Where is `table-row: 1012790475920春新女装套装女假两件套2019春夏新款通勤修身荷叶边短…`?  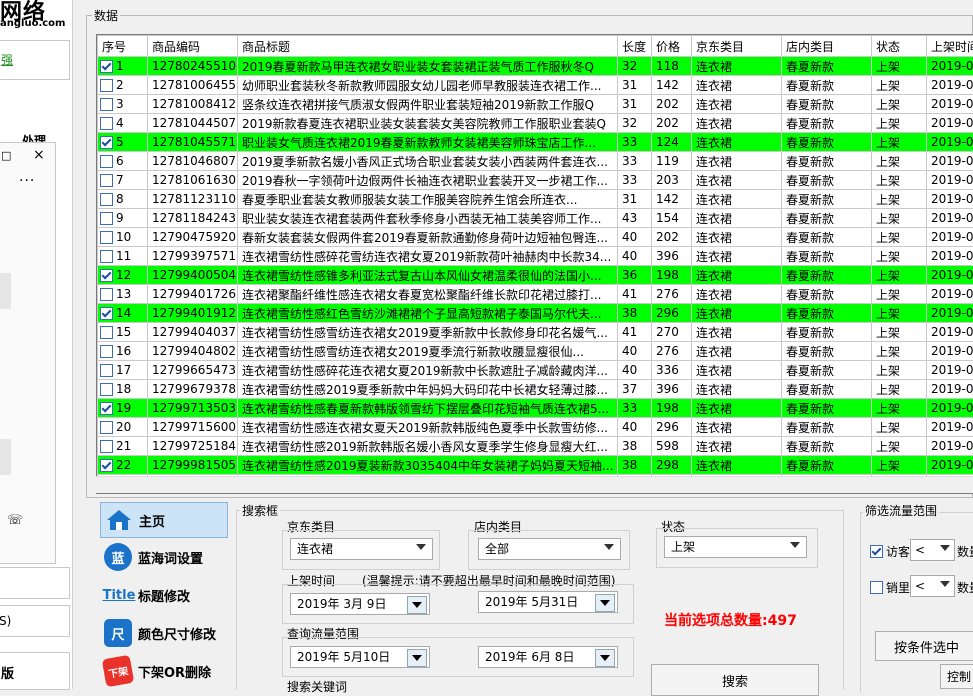 table-row: 1012790475920春新女装套装女假两件套2019春夏新款通勤修身荷叶边短… is located at coordinates (535, 237).